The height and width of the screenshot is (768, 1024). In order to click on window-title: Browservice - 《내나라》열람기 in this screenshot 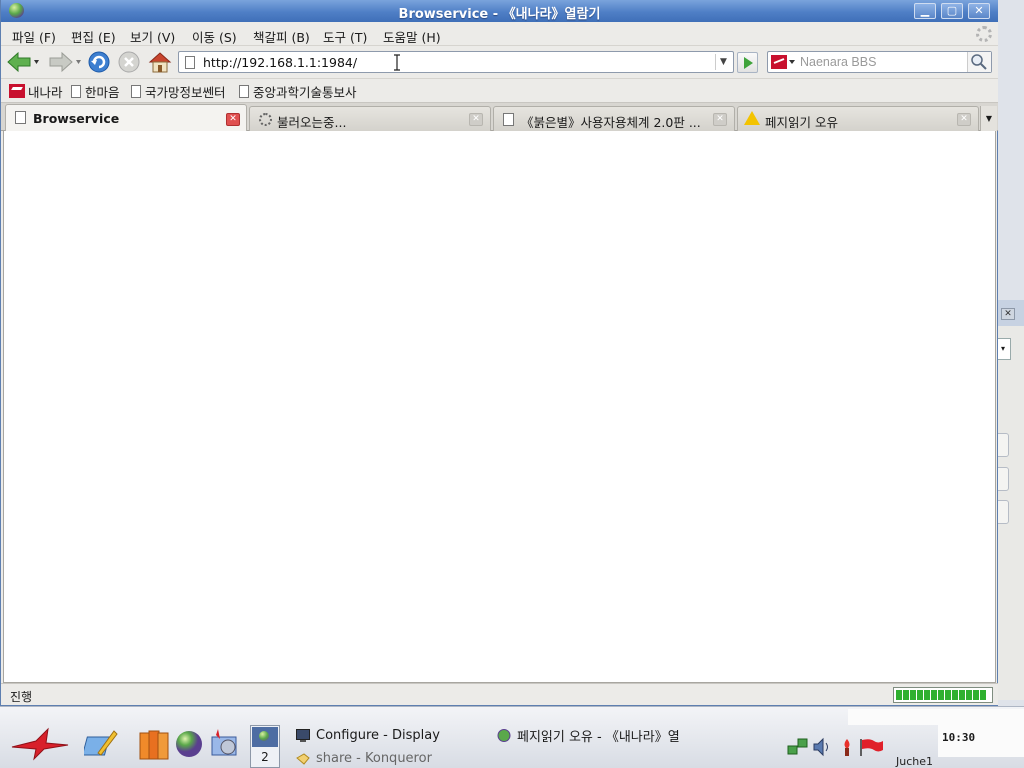, I will do `click(499, 14)`.